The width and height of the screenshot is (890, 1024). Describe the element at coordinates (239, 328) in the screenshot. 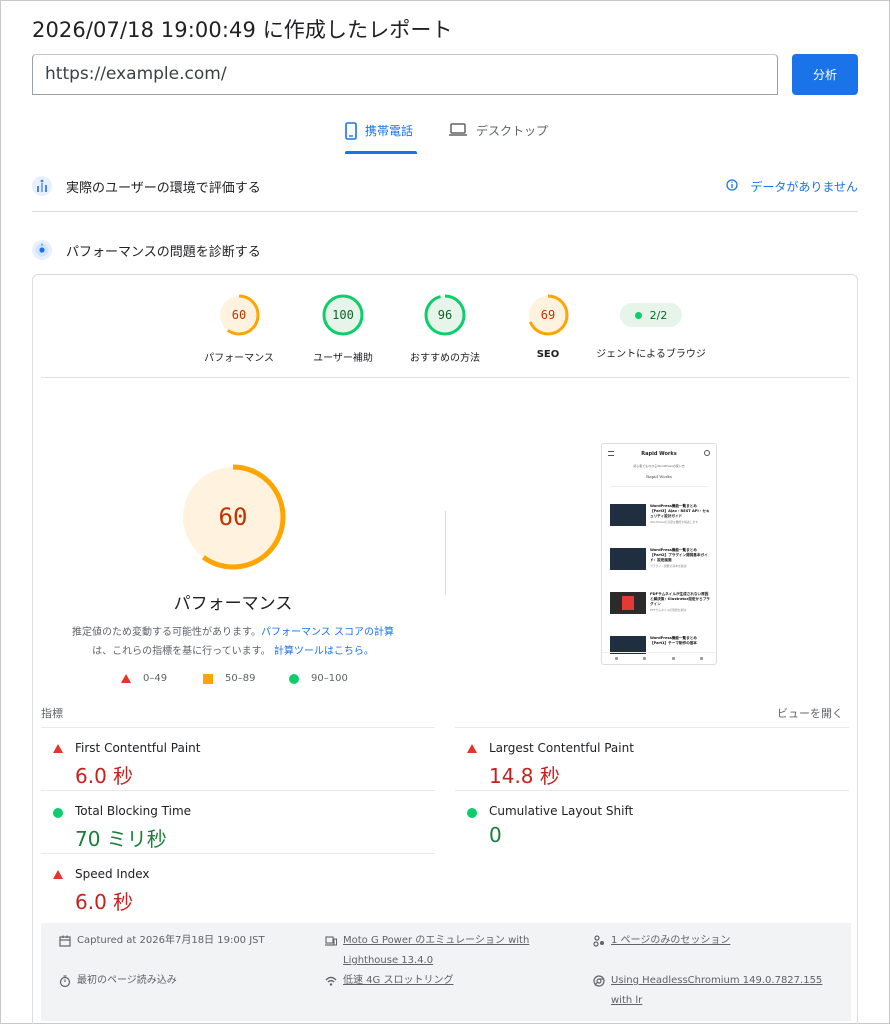

I see `gauge-performance: 60 パフォーマンス` at that location.